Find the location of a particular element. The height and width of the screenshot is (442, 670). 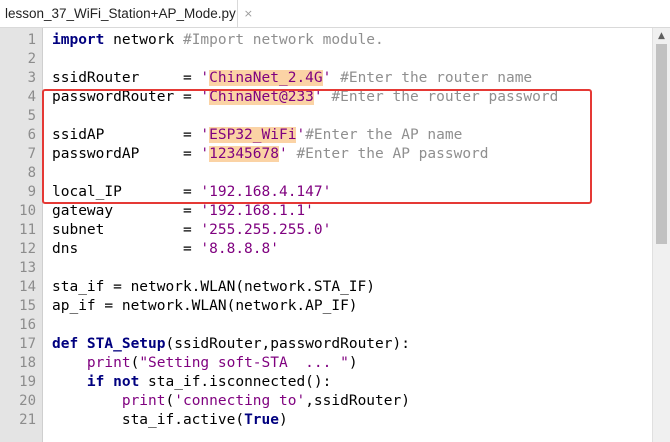

line-text: if not sta_if.isconnected(): is located at coordinates (209, 382).